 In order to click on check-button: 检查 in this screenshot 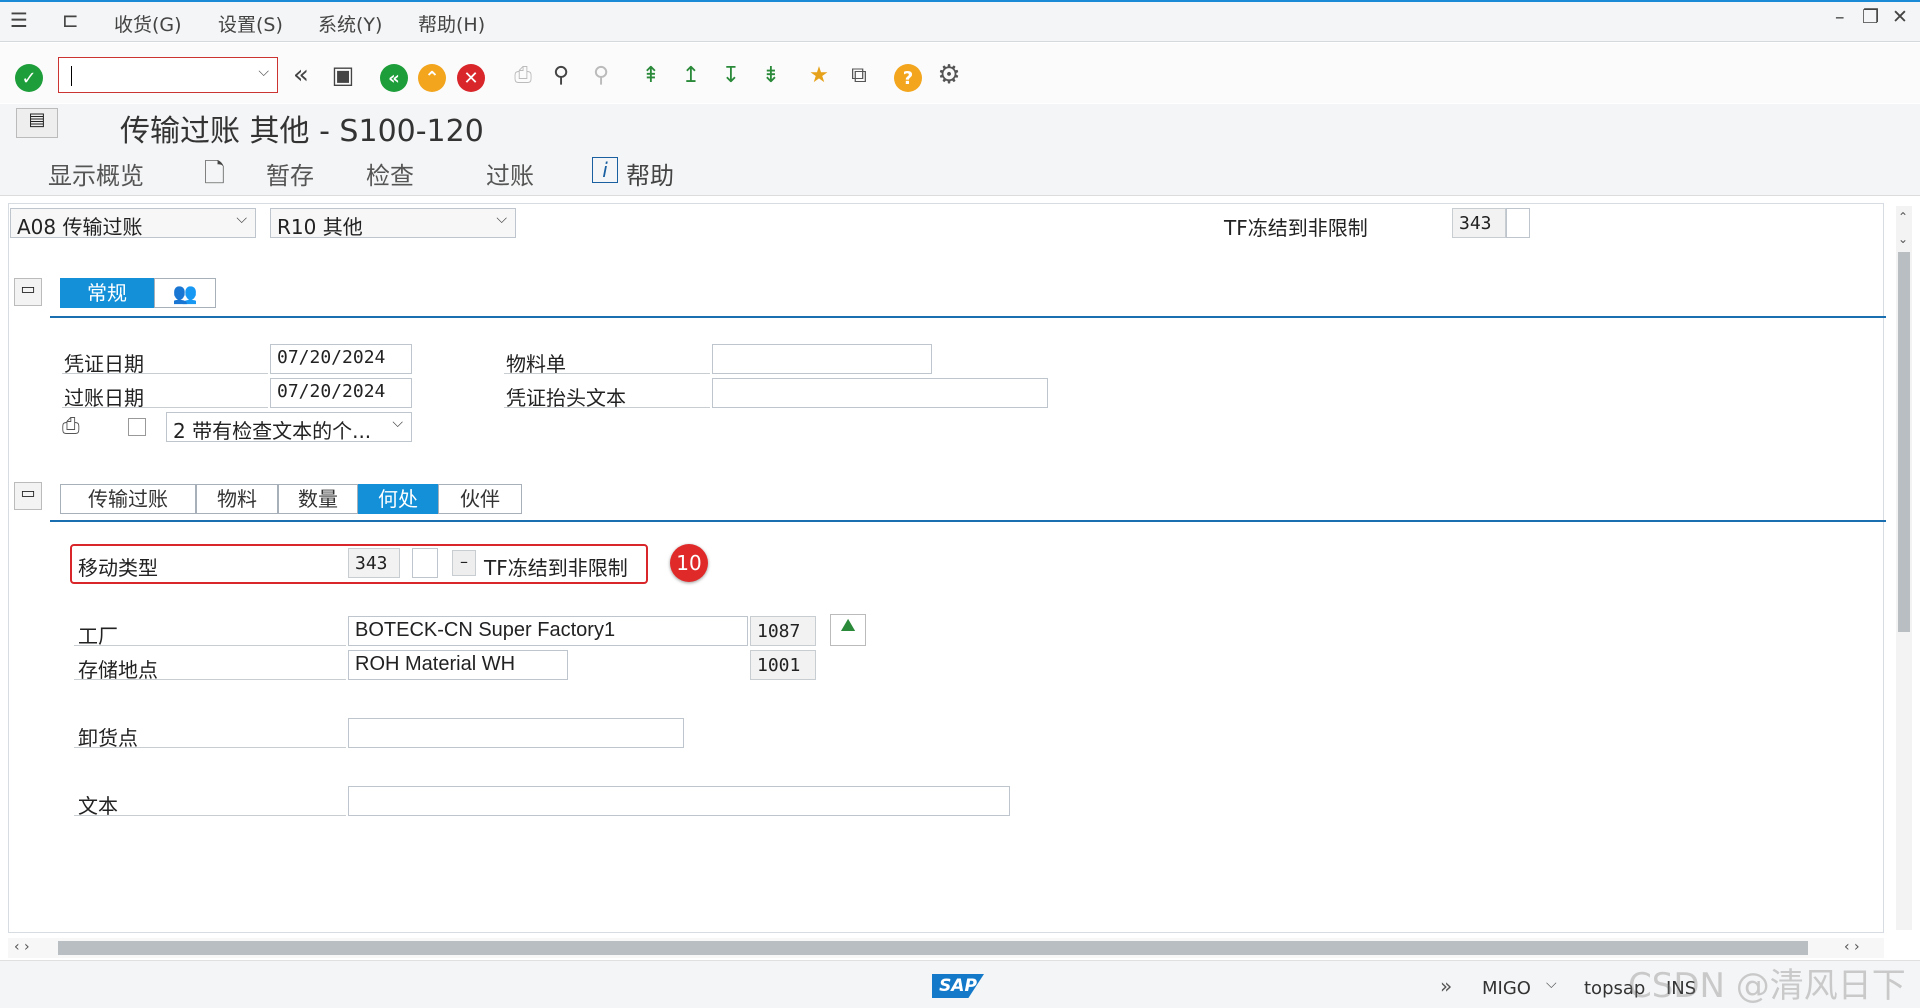, I will do `click(390, 173)`.